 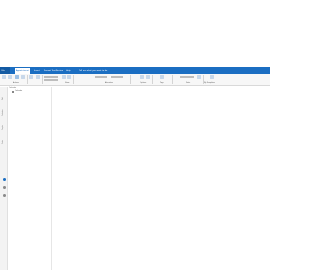 What do you see at coordinates (212, 77) in the screenshot?
I see `insights-button` at bounding box center [212, 77].